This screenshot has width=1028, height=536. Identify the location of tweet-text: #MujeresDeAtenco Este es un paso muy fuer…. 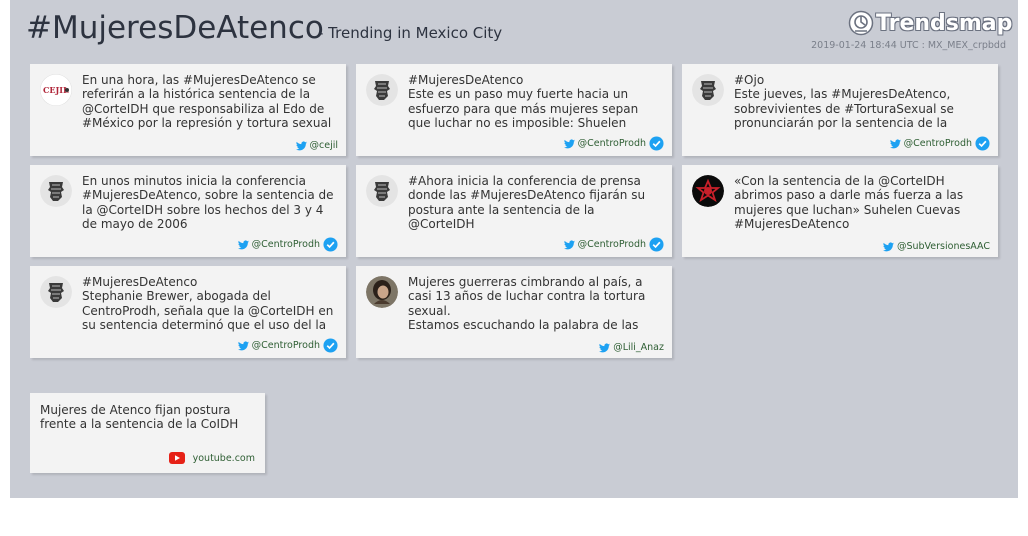
(523, 101).